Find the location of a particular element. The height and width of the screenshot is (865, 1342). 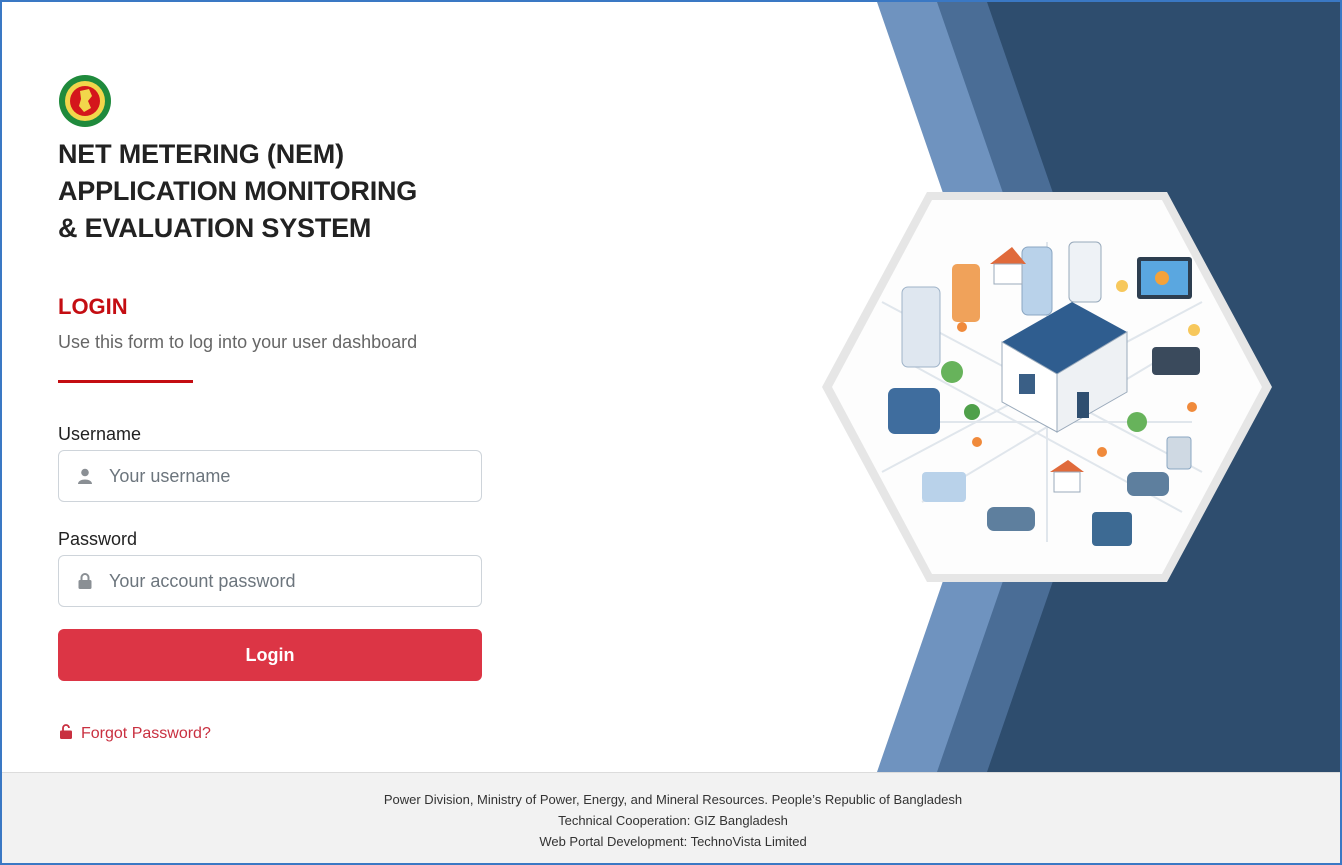

forgot-password-label: Forgot Password? is located at coordinates (146, 733).